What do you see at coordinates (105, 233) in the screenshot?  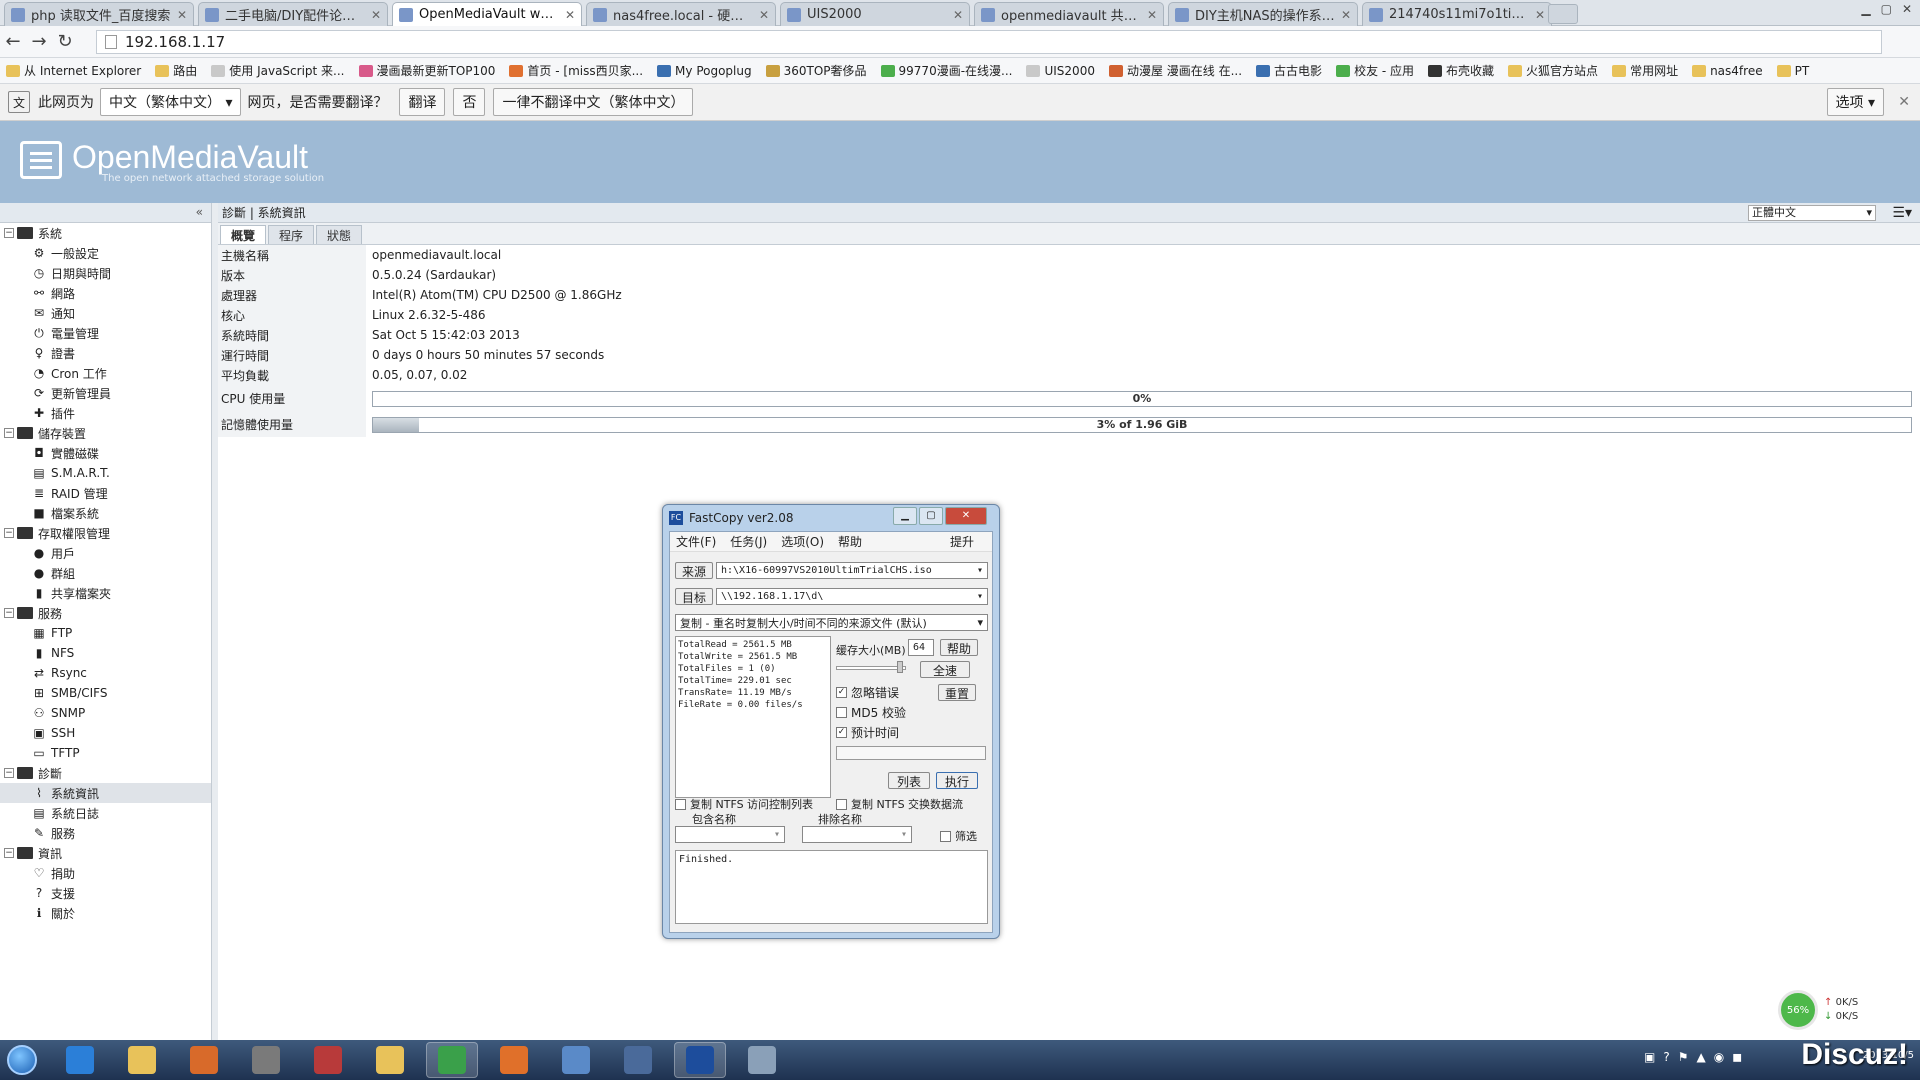 I see `sidebar-group: − 系統` at bounding box center [105, 233].